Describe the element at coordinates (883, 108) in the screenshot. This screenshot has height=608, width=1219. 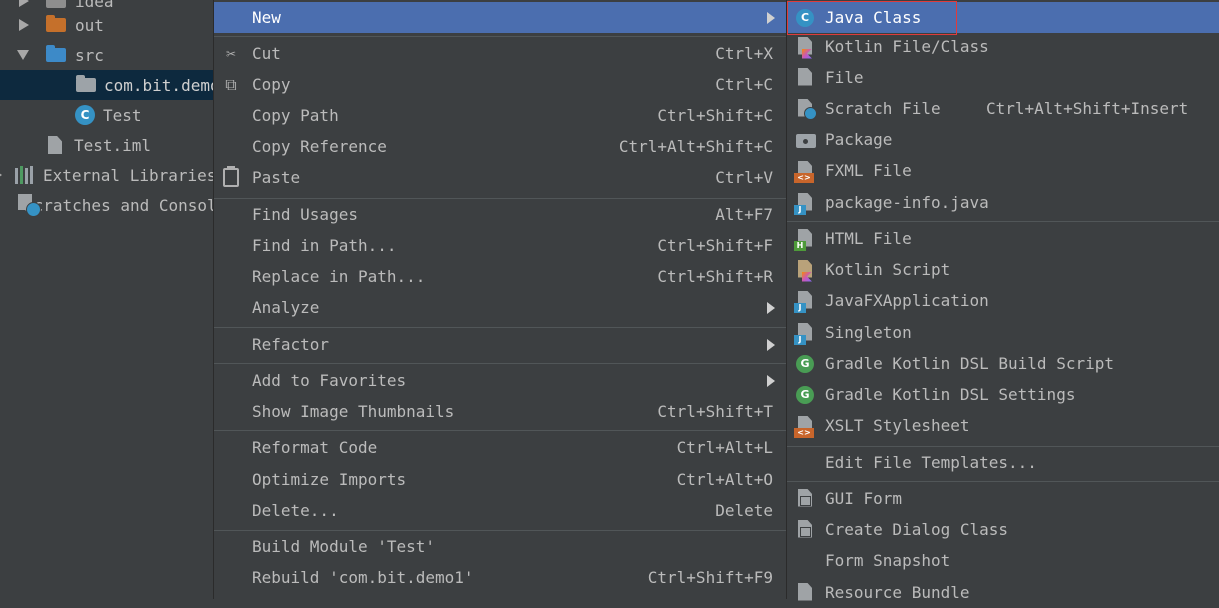
I see `submenu-item-label: Scratch File` at that location.